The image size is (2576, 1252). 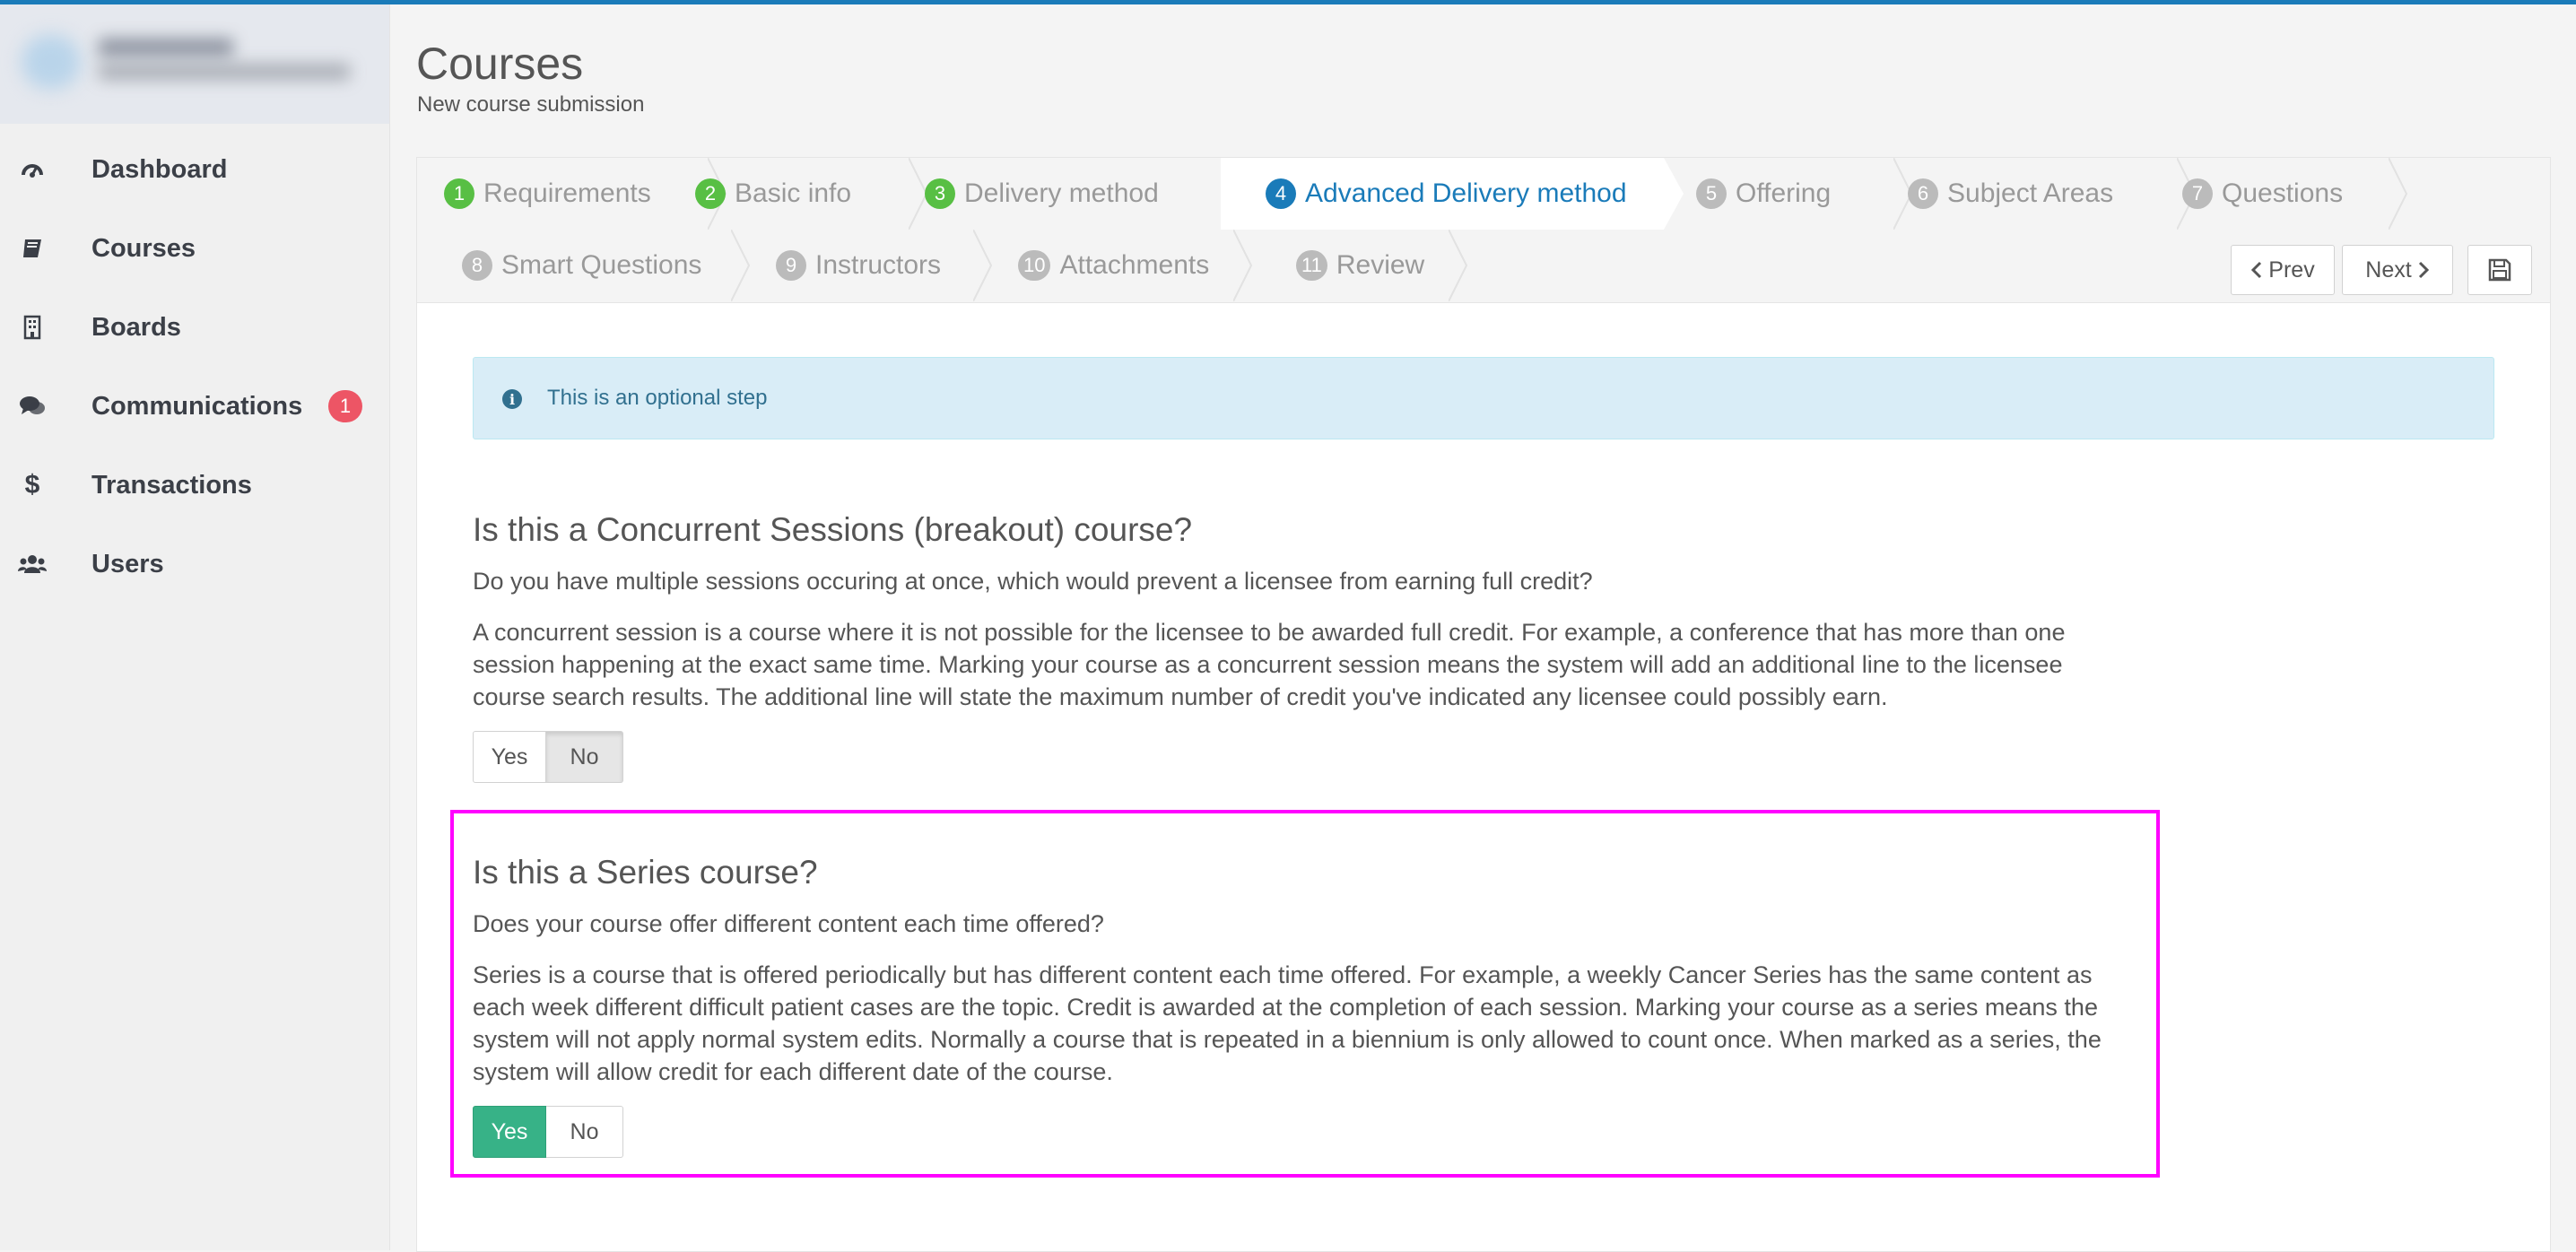 I want to click on step-instructors: 9 Instructors, so click(x=884, y=265).